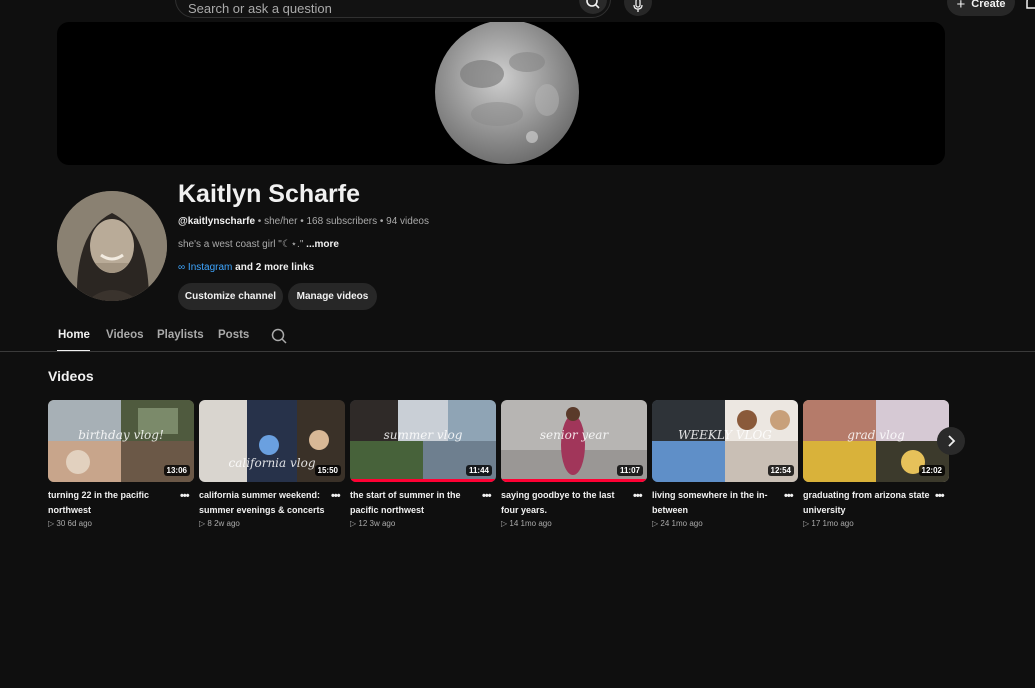  I want to click on video-age: 6d ago, so click(79, 523).